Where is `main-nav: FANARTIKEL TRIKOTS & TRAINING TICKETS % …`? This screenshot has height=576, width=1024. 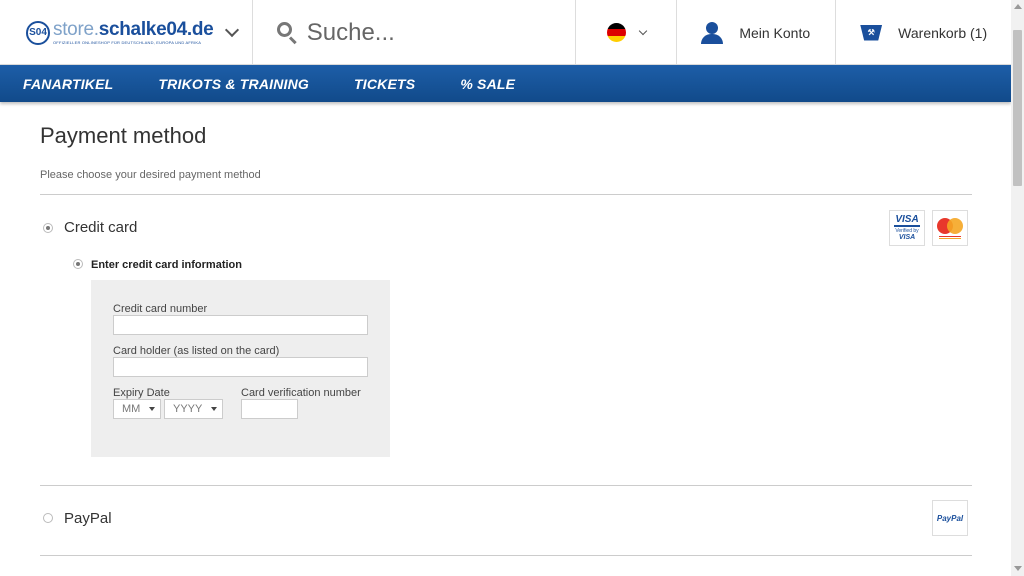
main-nav: FANARTIKEL TRIKOTS & TRAINING TICKETS % … is located at coordinates (505, 83).